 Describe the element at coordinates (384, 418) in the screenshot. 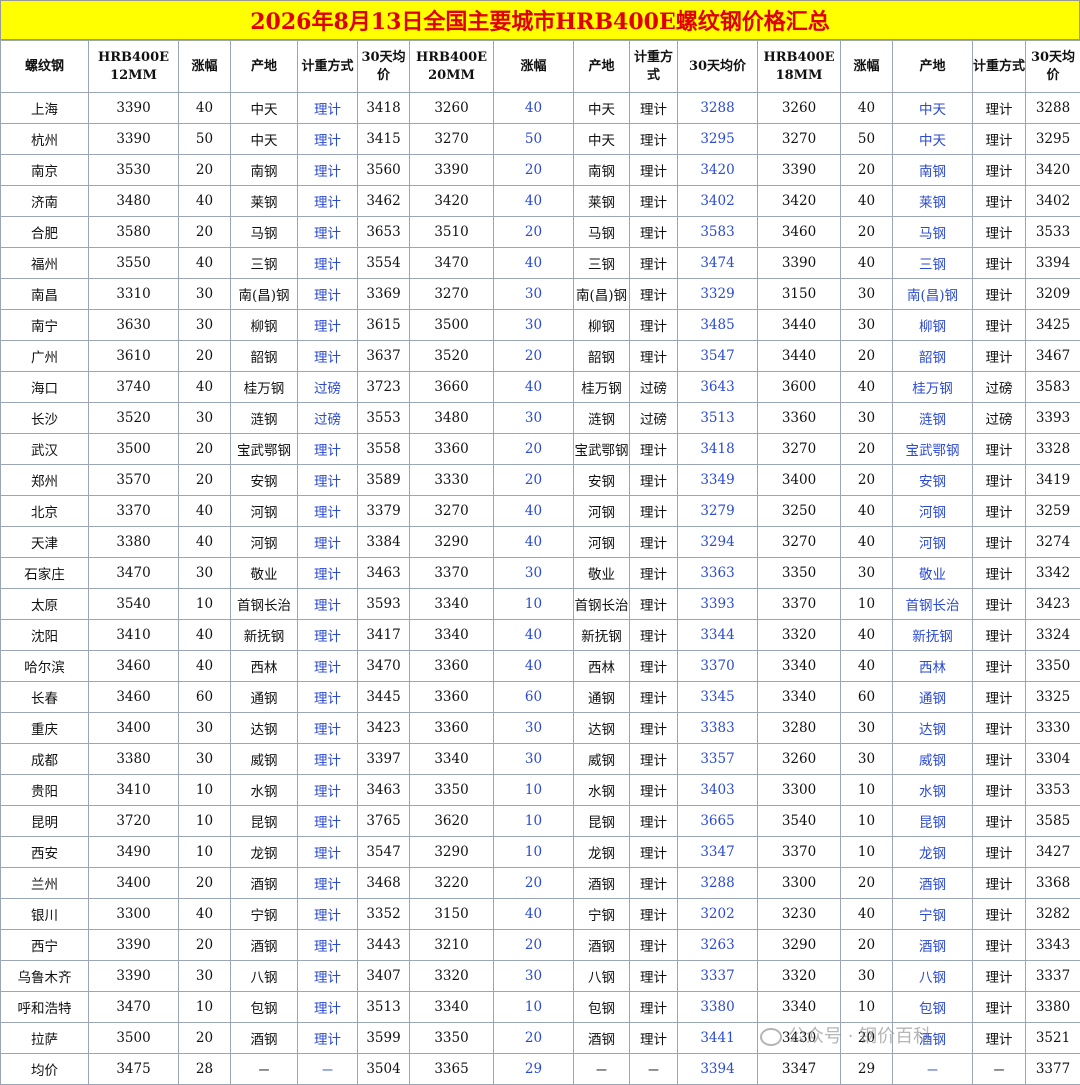

I see `table-cell: 3553` at that location.